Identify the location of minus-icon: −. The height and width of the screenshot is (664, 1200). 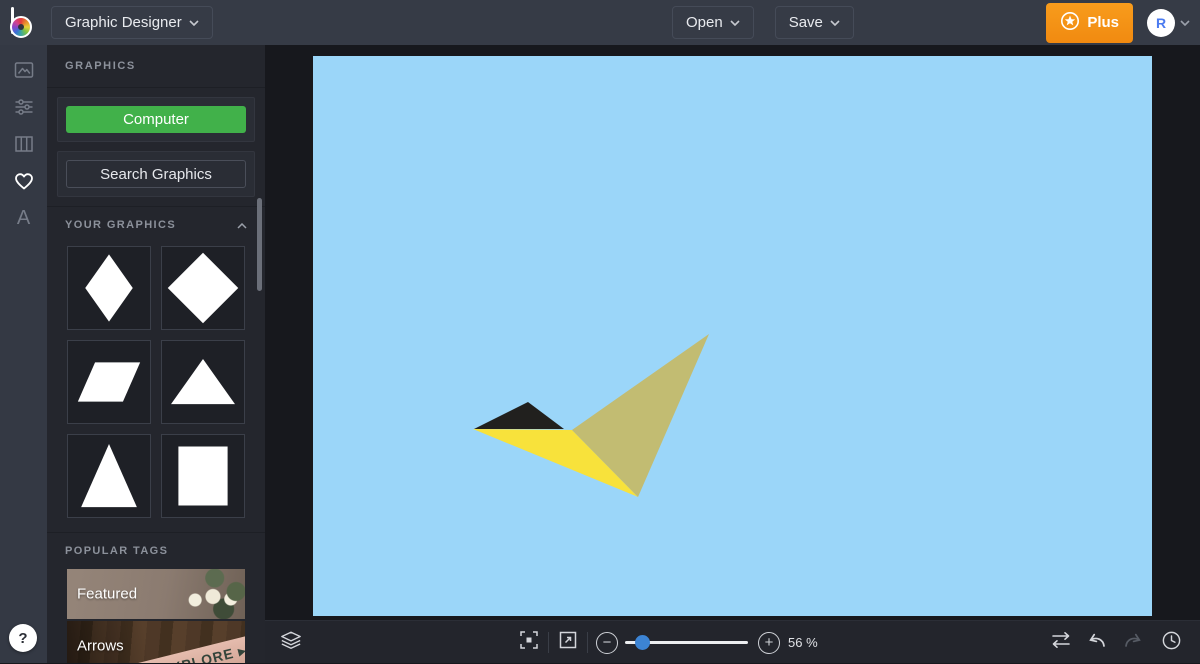
(607, 642).